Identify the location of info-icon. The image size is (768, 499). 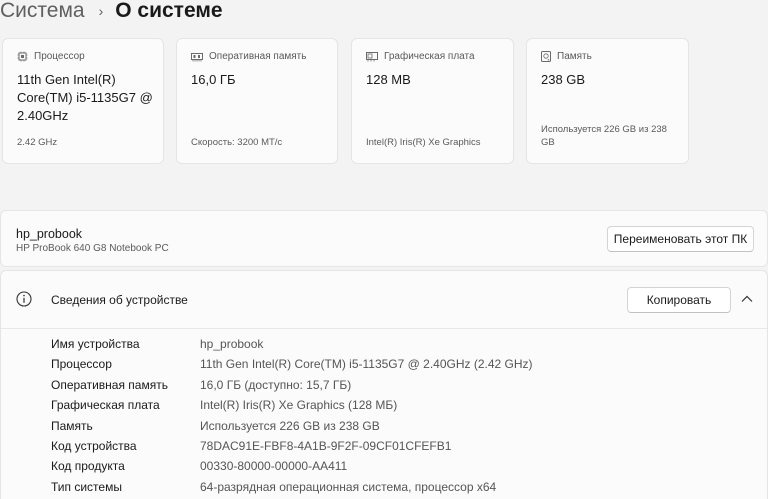
(24, 299).